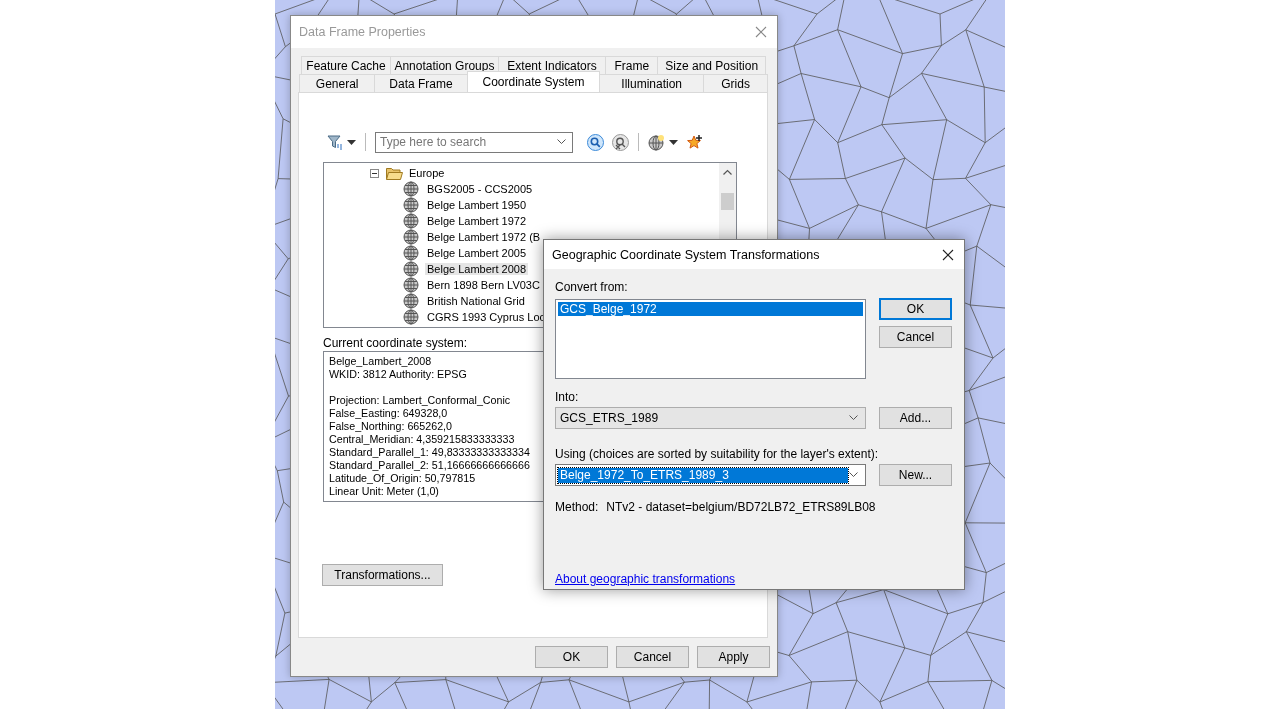 This screenshot has height=709, width=1280. What do you see at coordinates (391, 426) in the screenshot?
I see `coordinate-detail: False_Northing: 665262,0` at bounding box center [391, 426].